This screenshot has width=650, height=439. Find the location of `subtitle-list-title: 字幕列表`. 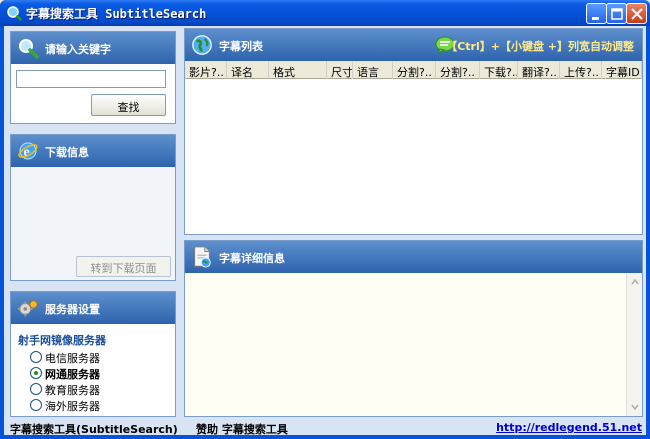

subtitle-list-title: 字幕列表 is located at coordinates (241, 46).